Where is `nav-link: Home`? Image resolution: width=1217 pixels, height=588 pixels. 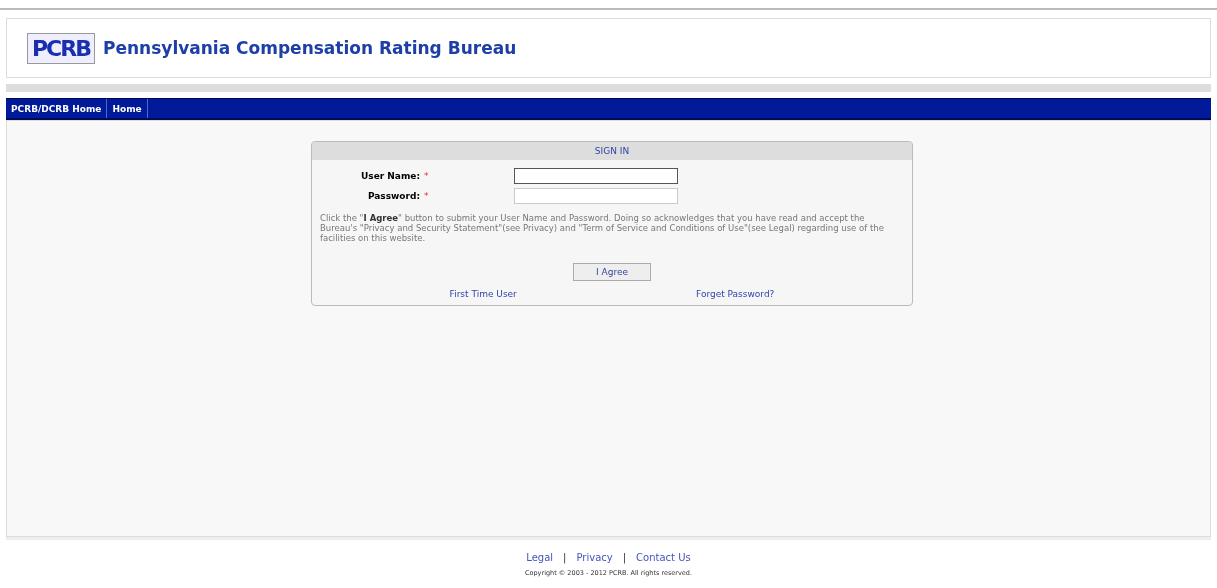 nav-link: Home is located at coordinates (127, 108).